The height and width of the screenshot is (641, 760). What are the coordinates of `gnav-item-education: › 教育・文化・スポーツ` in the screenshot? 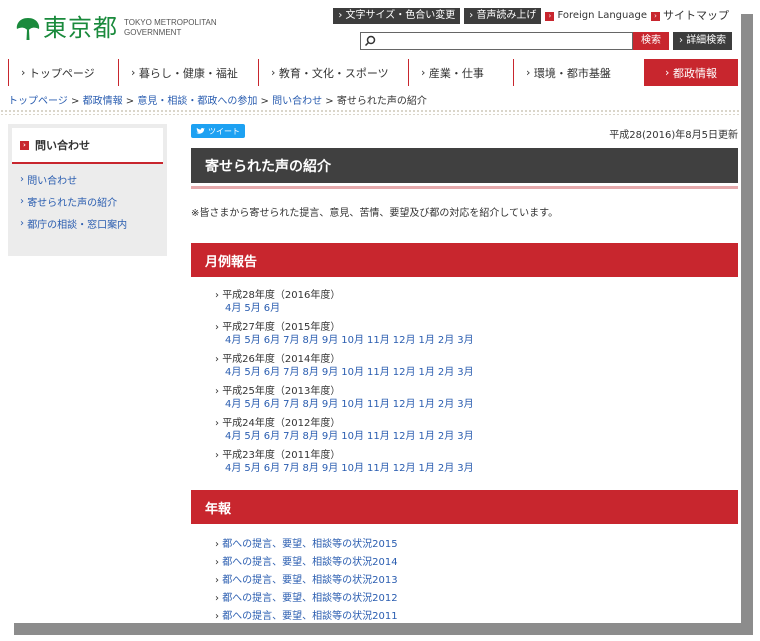 It's located at (333, 72).